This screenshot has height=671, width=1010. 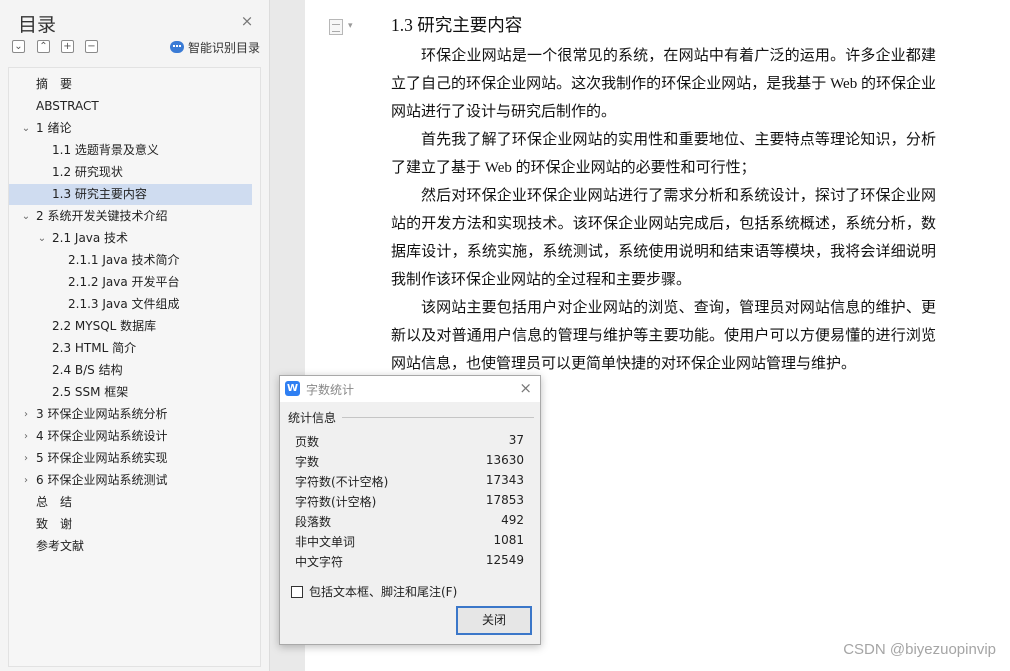 What do you see at coordinates (102, 458) in the screenshot?
I see `toc-item-label: 5 环保企业网站系统实现` at bounding box center [102, 458].